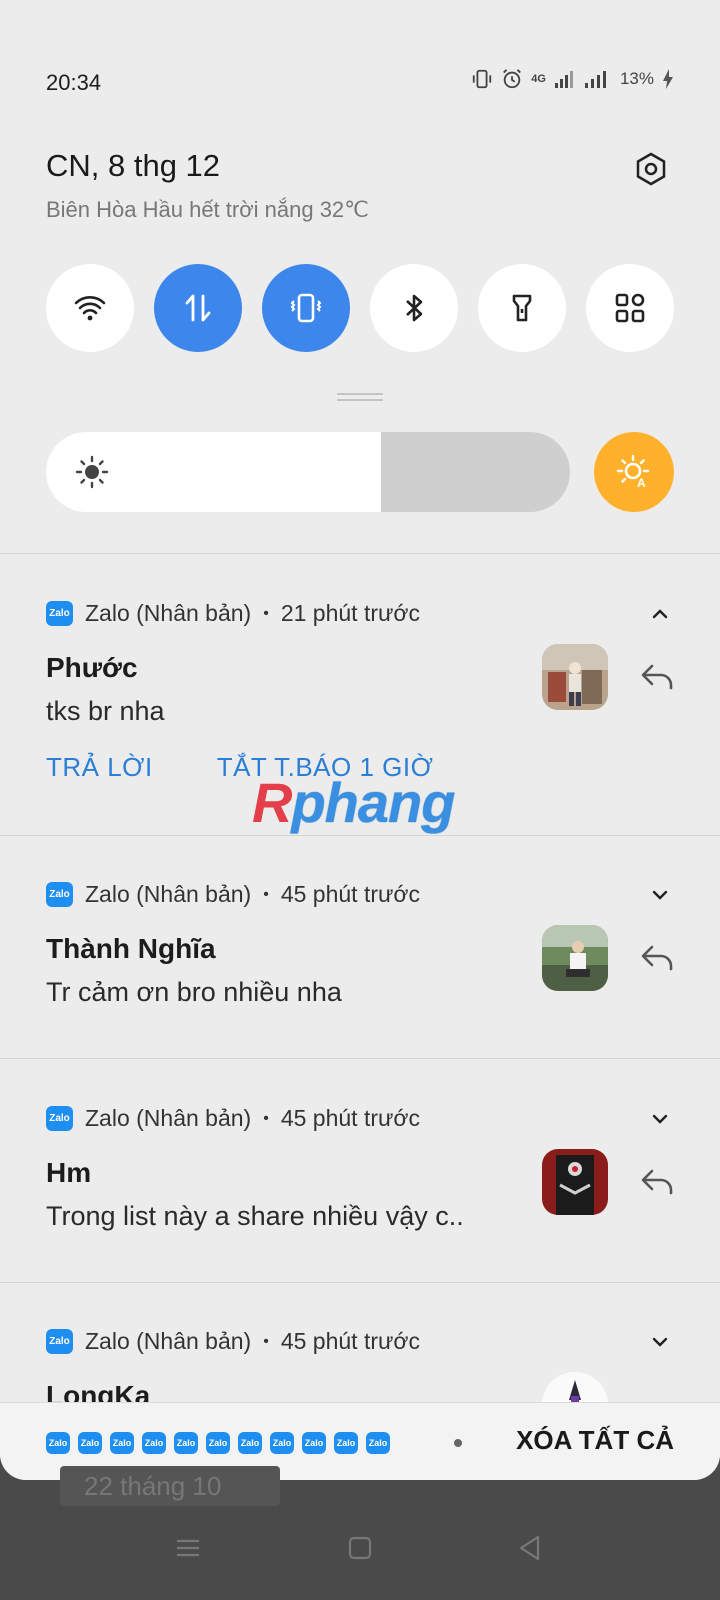  I want to click on flashlight-icon, so click(522, 308).